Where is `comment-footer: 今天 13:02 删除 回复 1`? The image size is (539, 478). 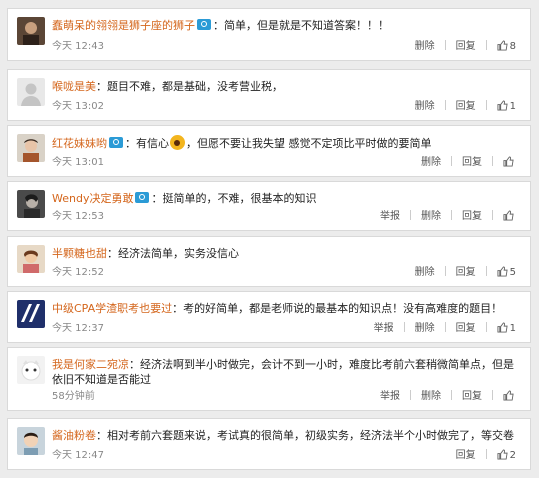 comment-footer: 今天 13:02 删除 回复 1 is located at coordinates (284, 106).